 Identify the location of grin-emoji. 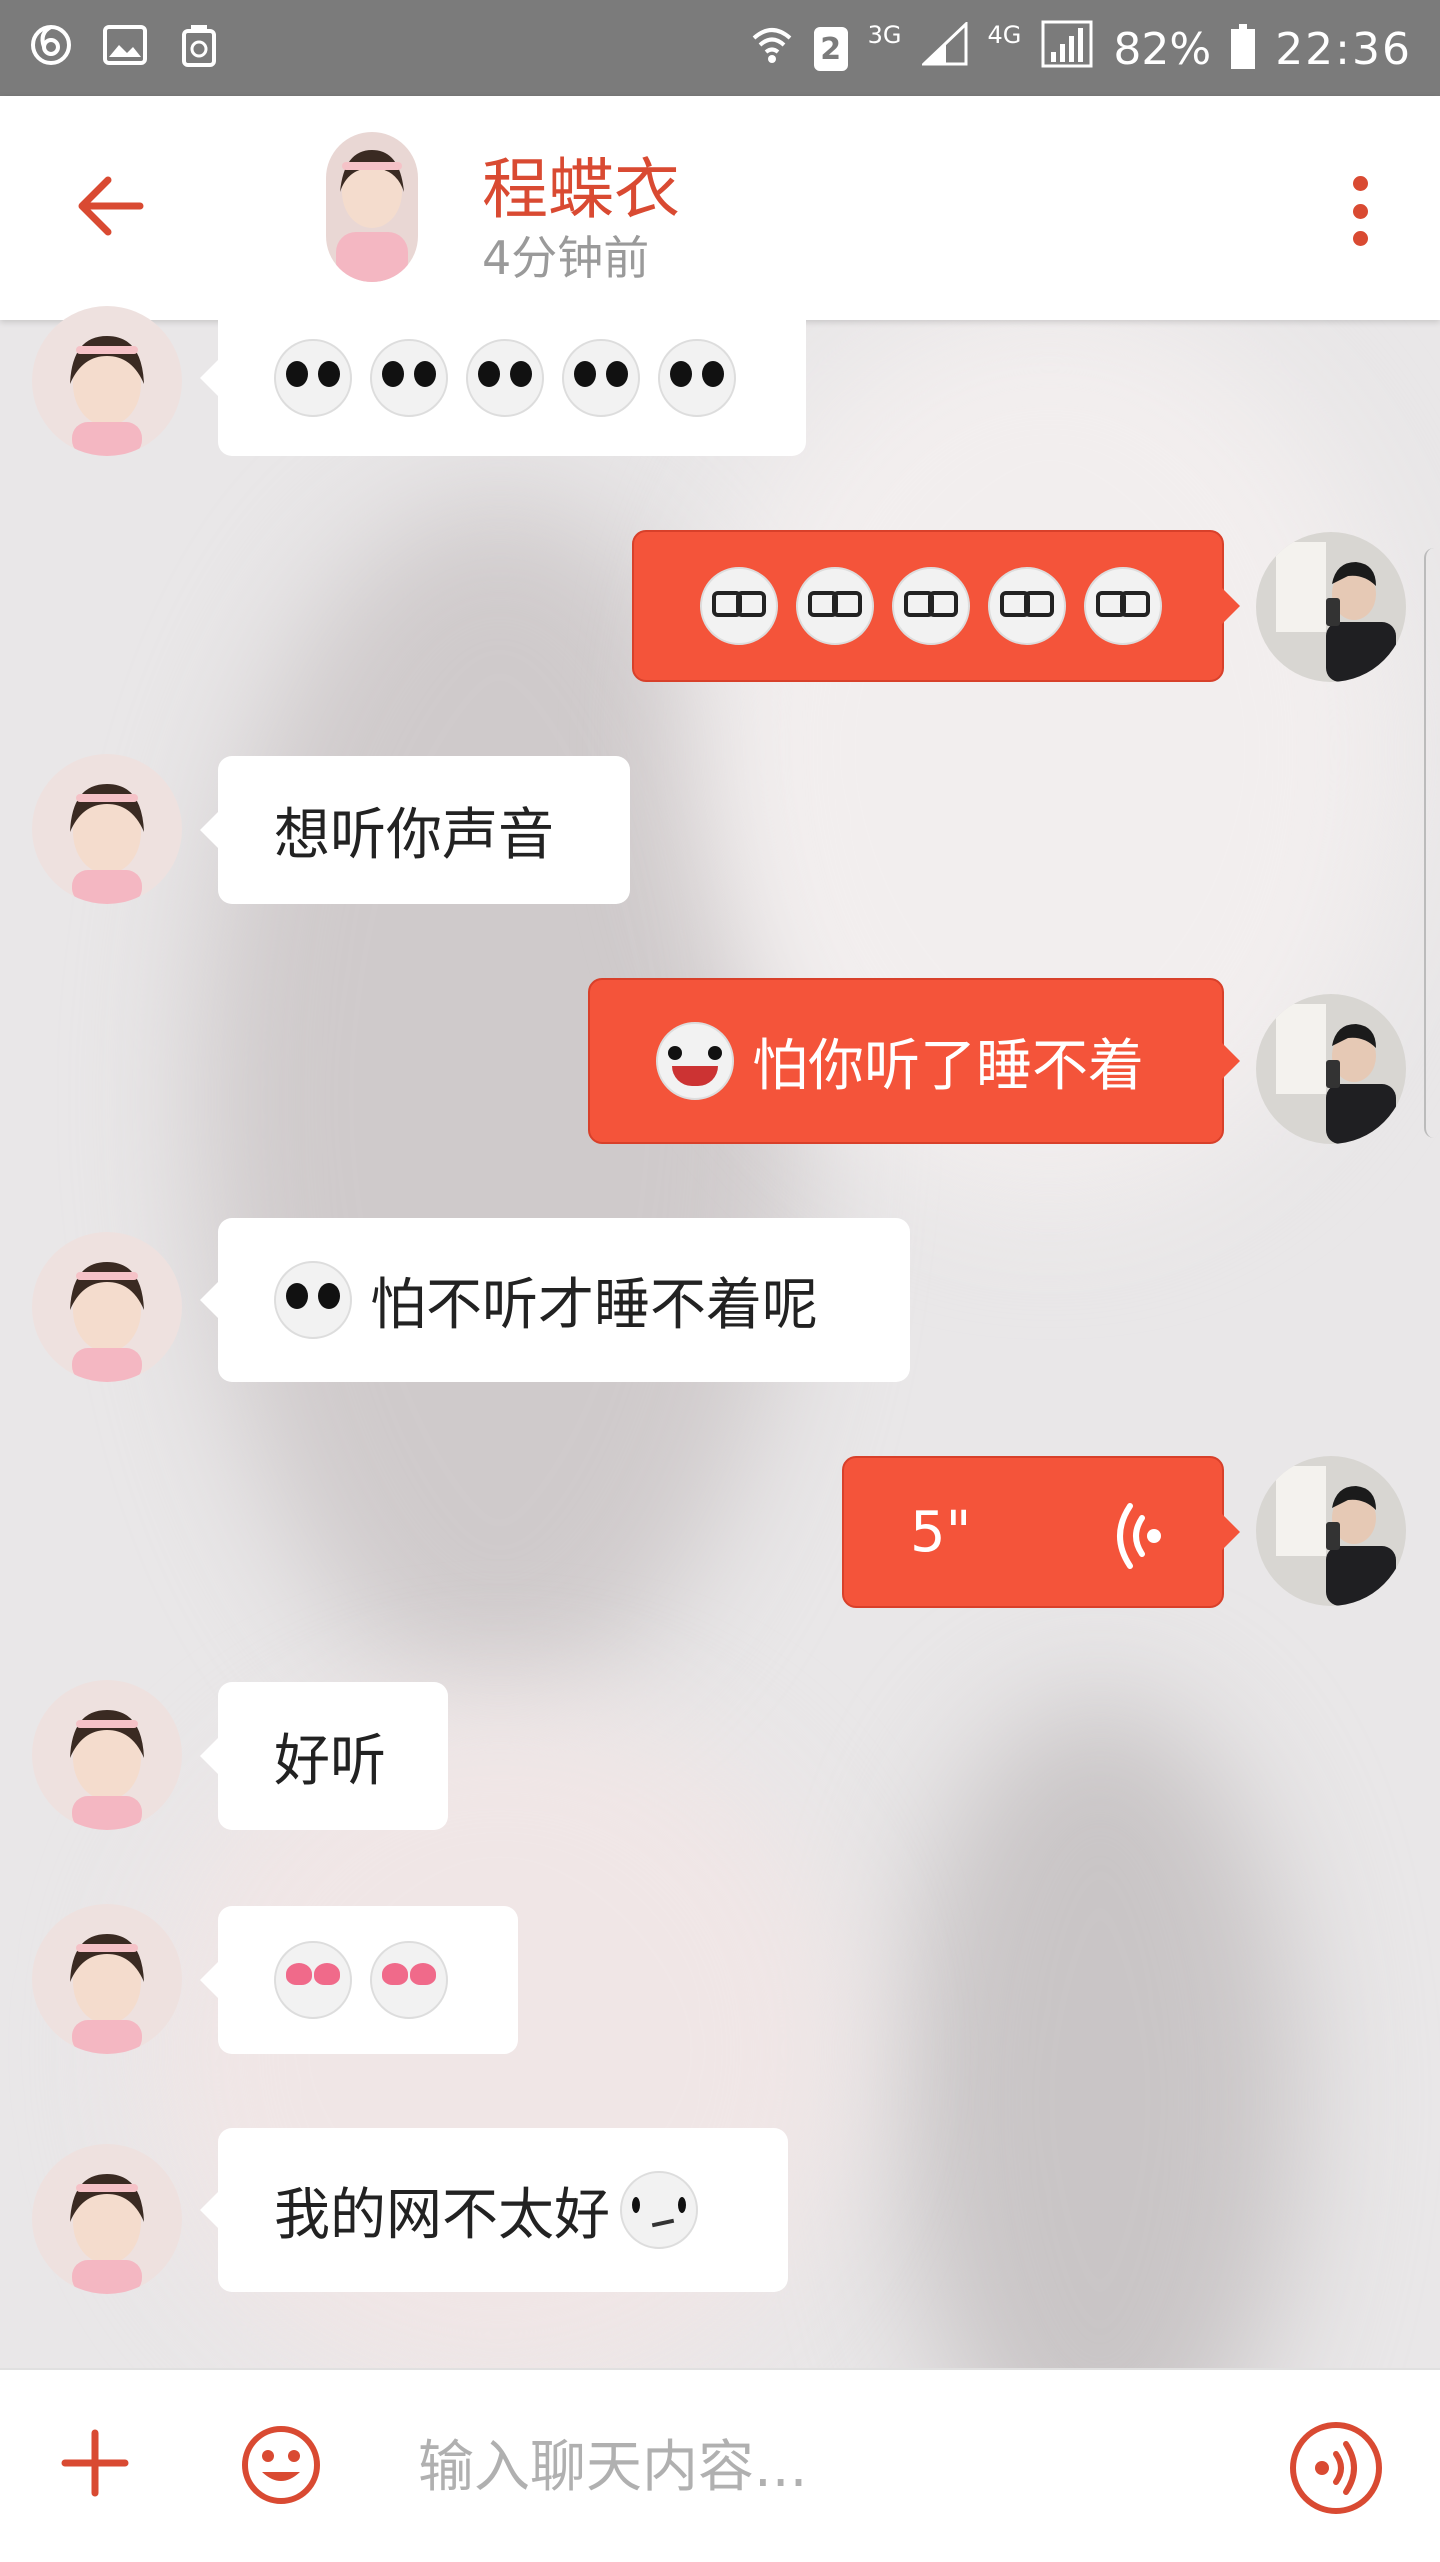
(695, 1061).